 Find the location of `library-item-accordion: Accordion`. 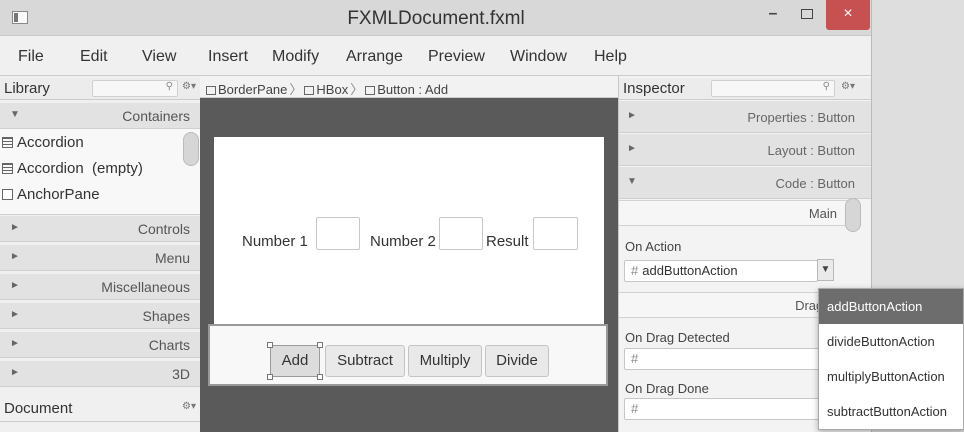

library-item-accordion: Accordion is located at coordinates (43, 146).